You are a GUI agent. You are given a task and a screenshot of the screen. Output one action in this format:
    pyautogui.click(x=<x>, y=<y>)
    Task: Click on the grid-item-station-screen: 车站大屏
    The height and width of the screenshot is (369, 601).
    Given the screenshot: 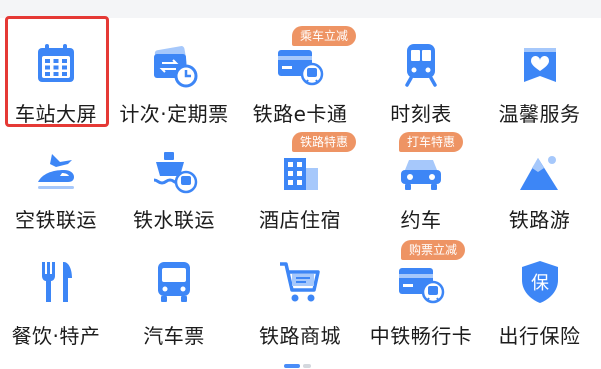 What is the action you would take?
    pyautogui.click(x=56, y=74)
    